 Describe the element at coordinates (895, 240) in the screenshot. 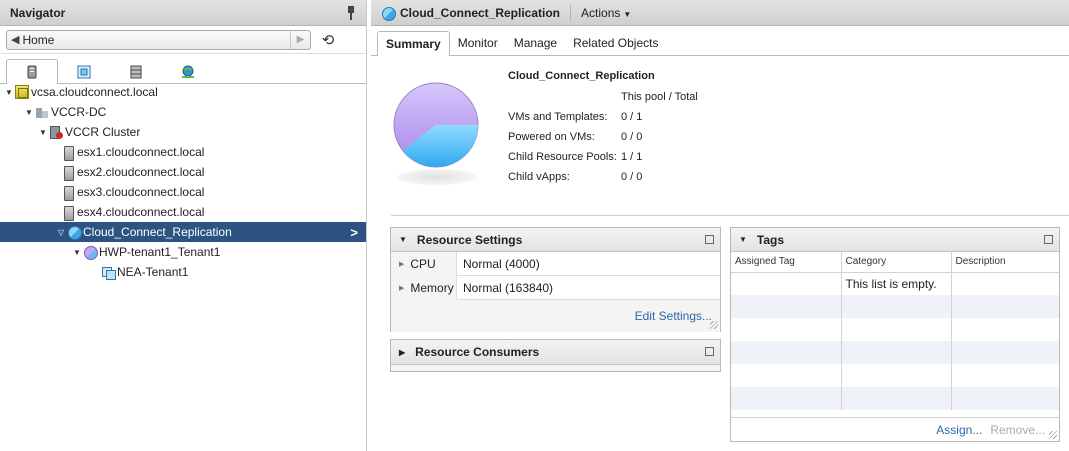

I see `tags-header: ▼ Tags` at that location.